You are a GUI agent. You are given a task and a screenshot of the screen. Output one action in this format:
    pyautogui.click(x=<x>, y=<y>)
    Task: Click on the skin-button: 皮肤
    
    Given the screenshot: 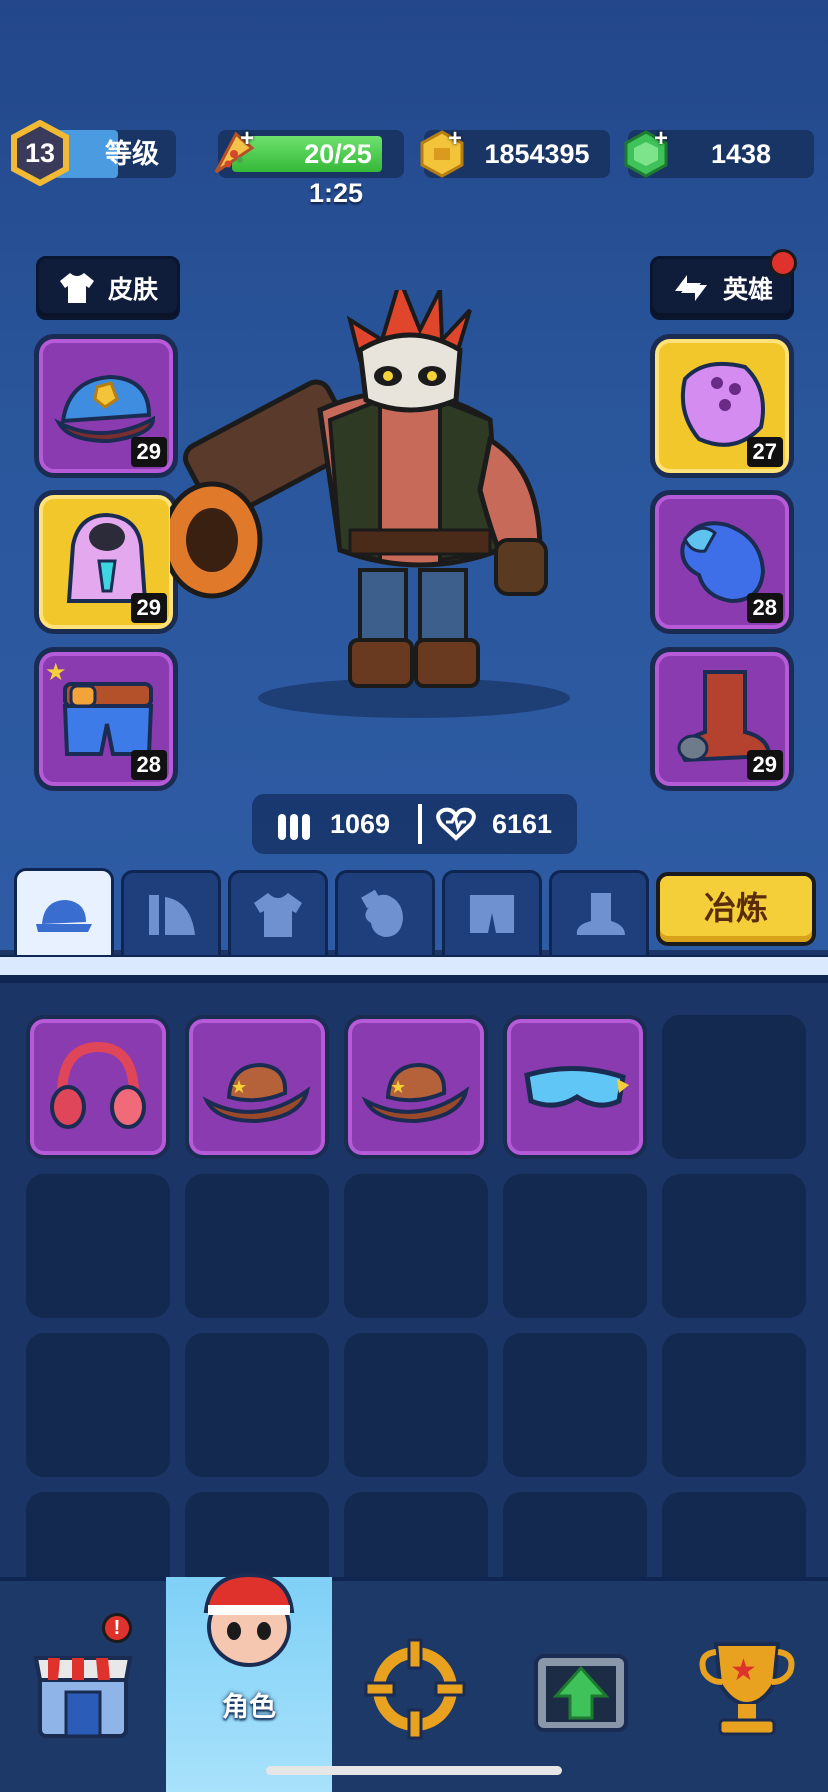 What is the action you would take?
    pyautogui.click(x=108, y=288)
    